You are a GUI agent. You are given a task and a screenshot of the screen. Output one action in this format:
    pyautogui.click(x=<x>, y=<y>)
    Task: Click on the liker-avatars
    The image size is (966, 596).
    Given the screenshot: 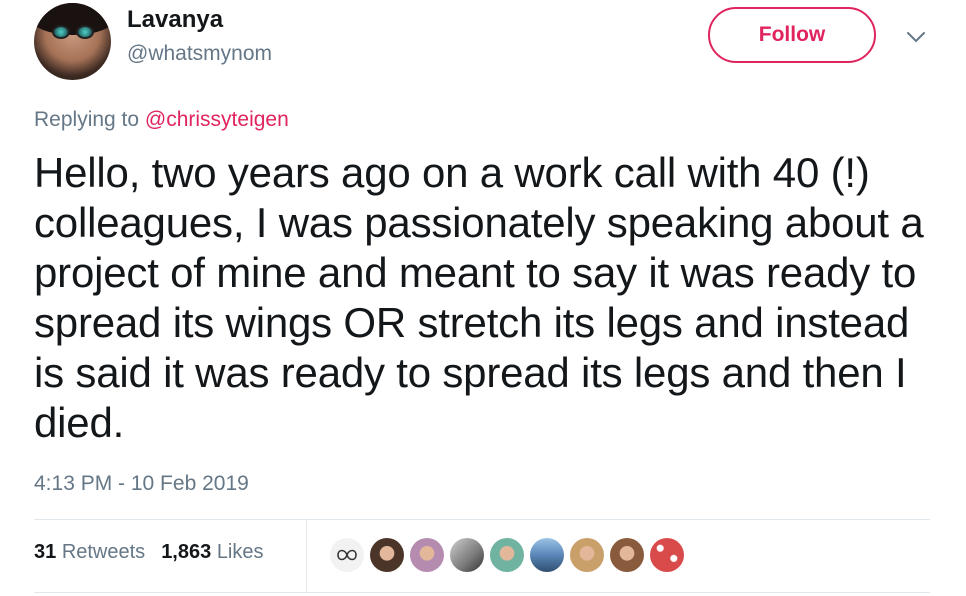 What is the action you would take?
    pyautogui.click(x=508, y=555)
    